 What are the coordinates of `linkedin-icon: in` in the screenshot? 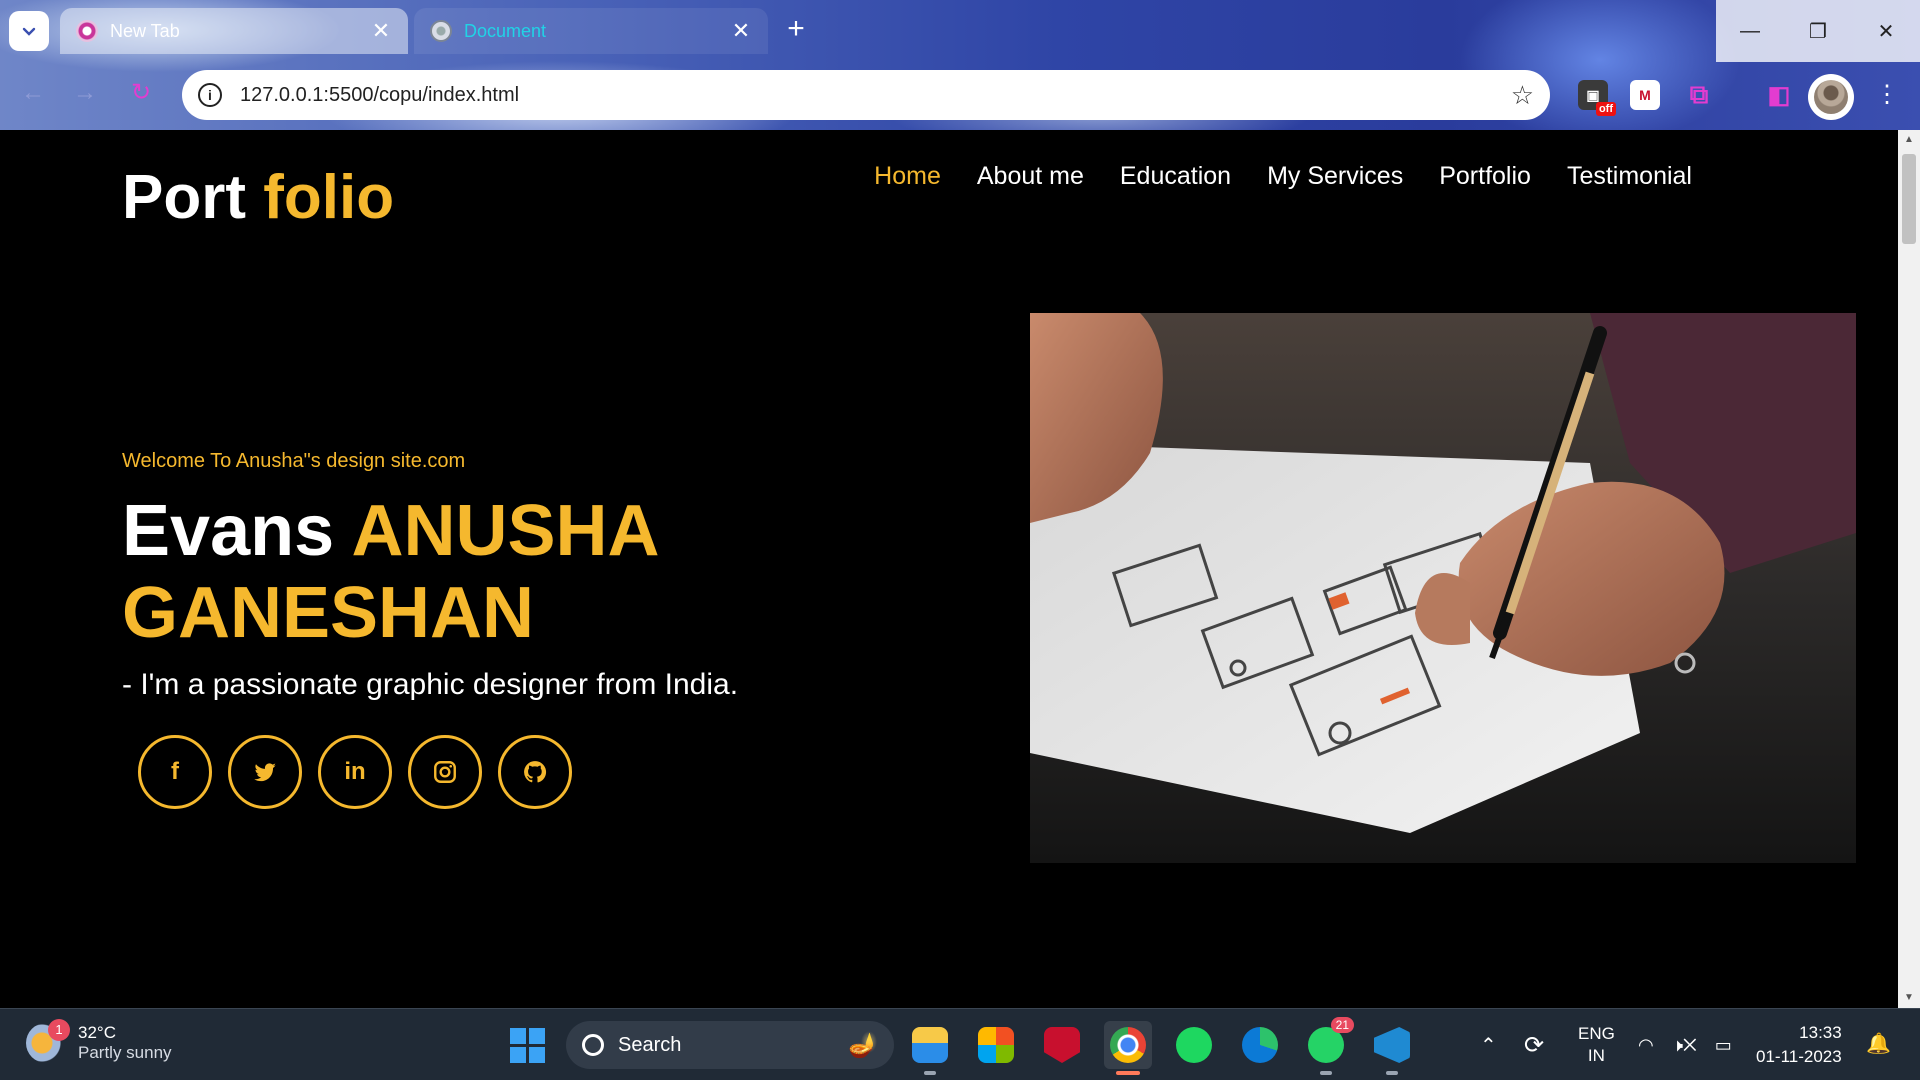 It's located at (355, 771).